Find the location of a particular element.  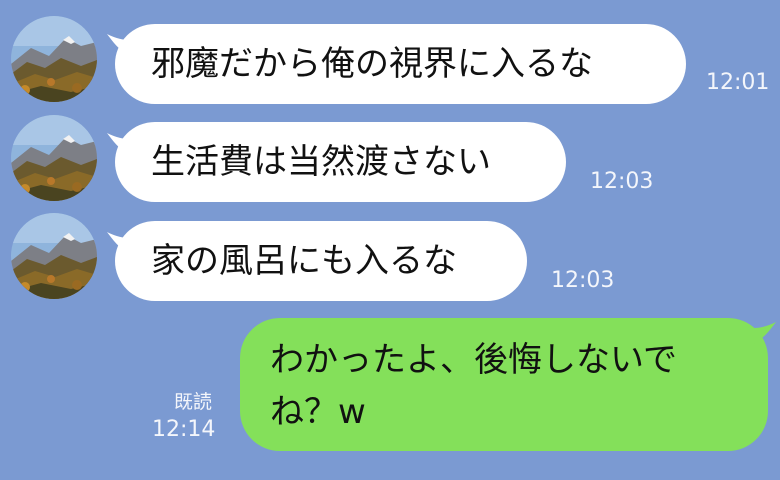

message-text: 生活費は当然渡さない is located at coordinates (321, 162).